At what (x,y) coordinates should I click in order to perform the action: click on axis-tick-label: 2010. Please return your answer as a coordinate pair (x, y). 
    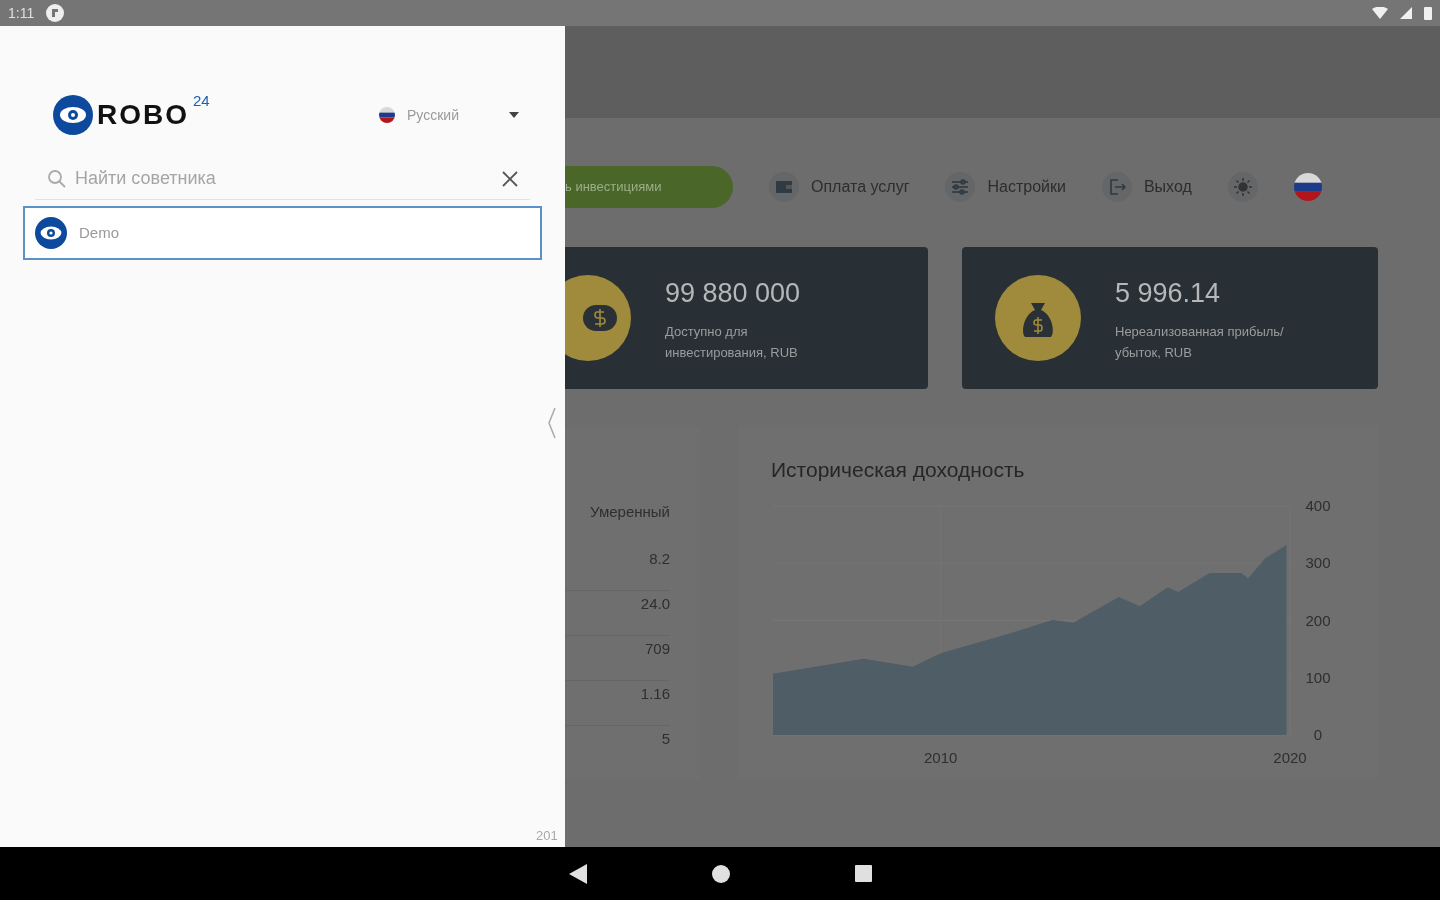
    Looking at the image, I should click on (941, 757).